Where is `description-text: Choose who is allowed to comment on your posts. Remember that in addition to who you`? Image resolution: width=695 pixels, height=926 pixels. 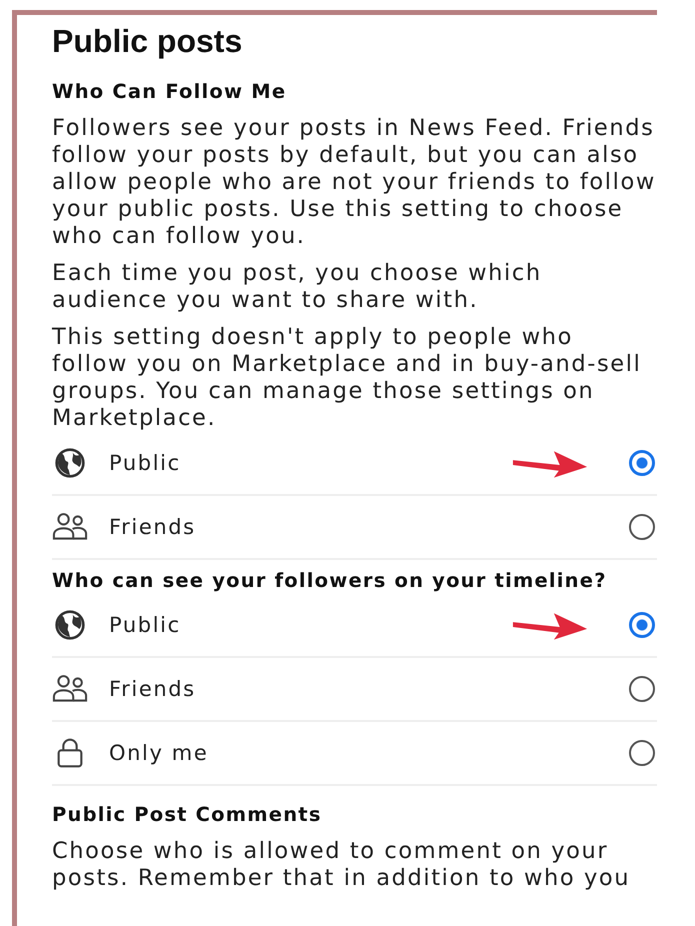 description-text: Choose who is allowed to comment on your posts. Remember that in addition to who you is located at coordinates (342, 865).